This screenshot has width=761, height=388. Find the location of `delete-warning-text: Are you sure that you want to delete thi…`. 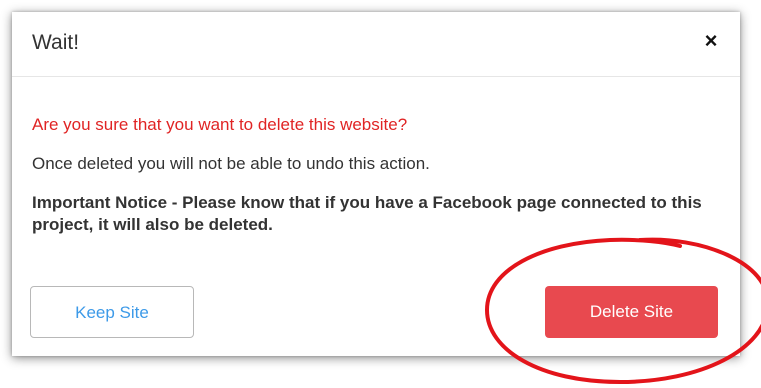

delete-warning-text: Are you sure that you want to delete thi… is located at coordinates (220, 124).